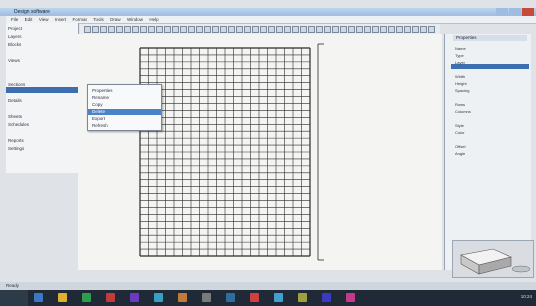 The width and height of the screenshot is (536, 306). I want to click on property-row: Rows, so click(460, 104).